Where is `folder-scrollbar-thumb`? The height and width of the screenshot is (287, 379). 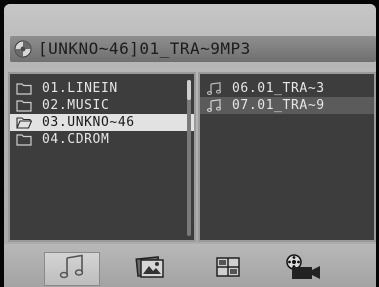 folder-scrollbar-thumb is located at coordinates (189, 90).